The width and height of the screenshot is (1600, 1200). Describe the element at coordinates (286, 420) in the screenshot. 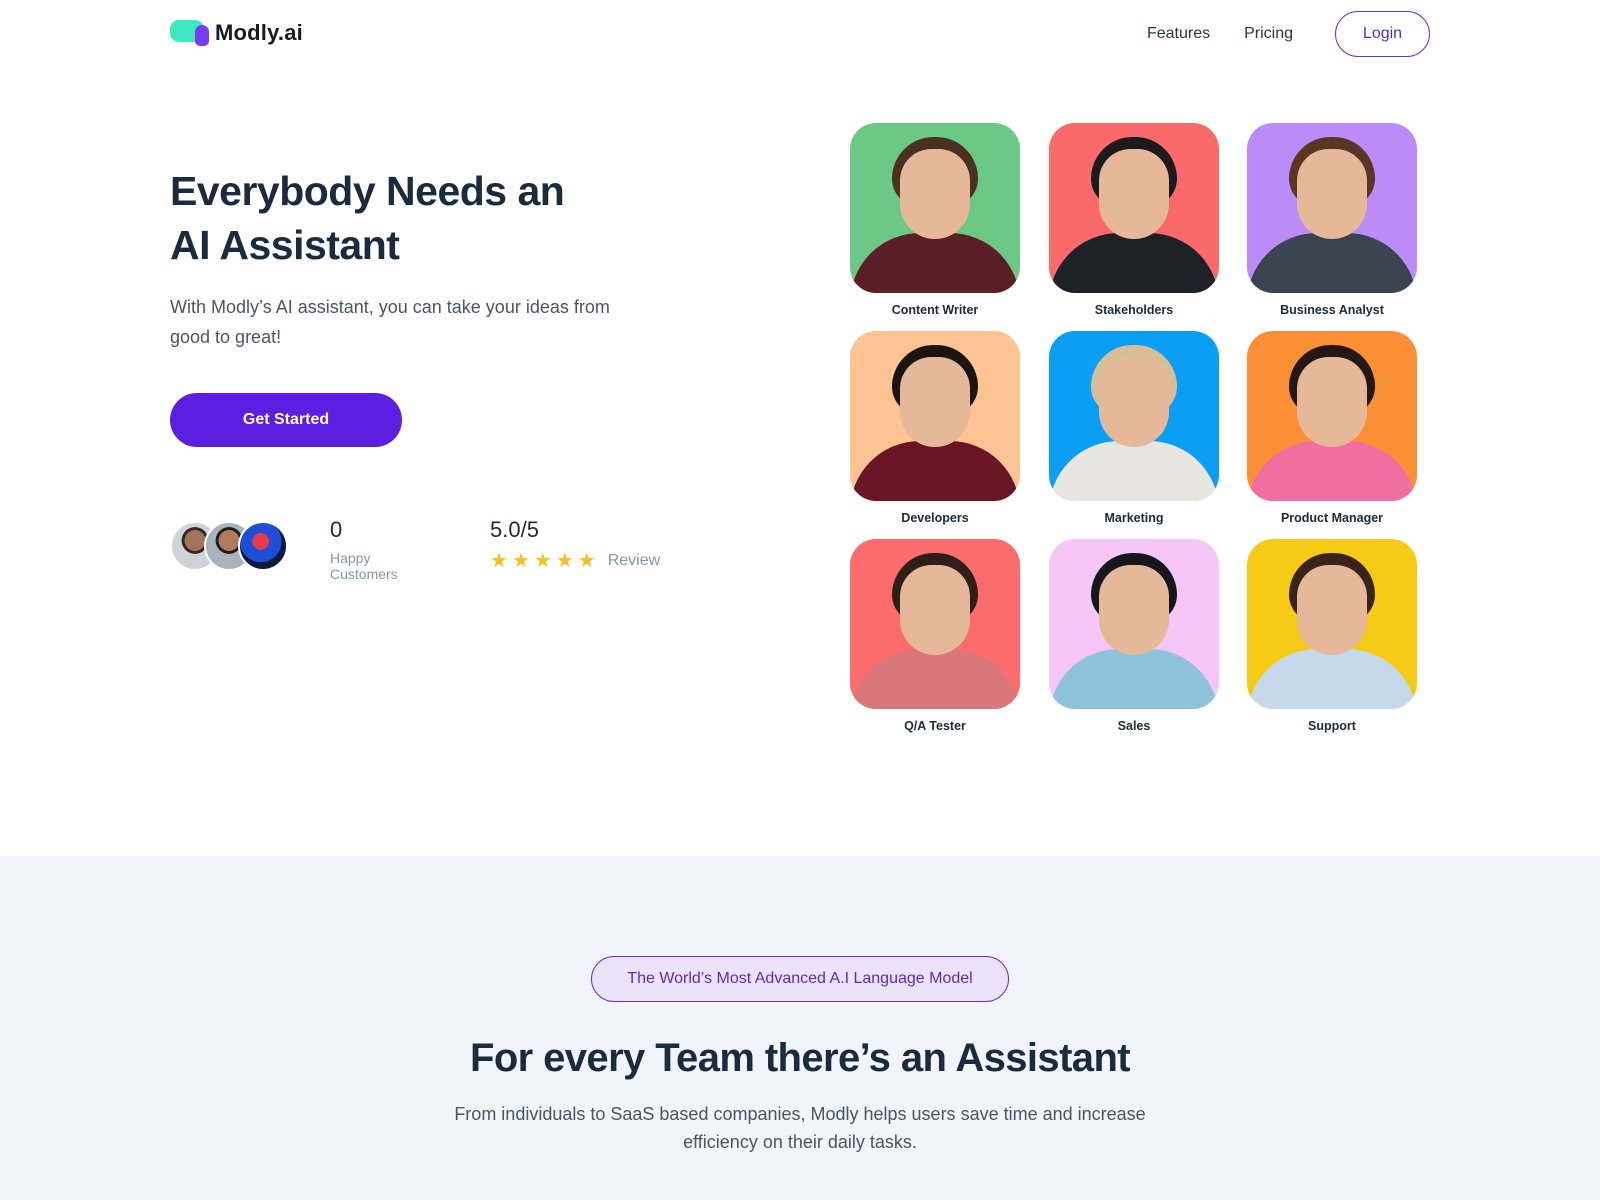

I see `get-started-button: Get Started` at that location.